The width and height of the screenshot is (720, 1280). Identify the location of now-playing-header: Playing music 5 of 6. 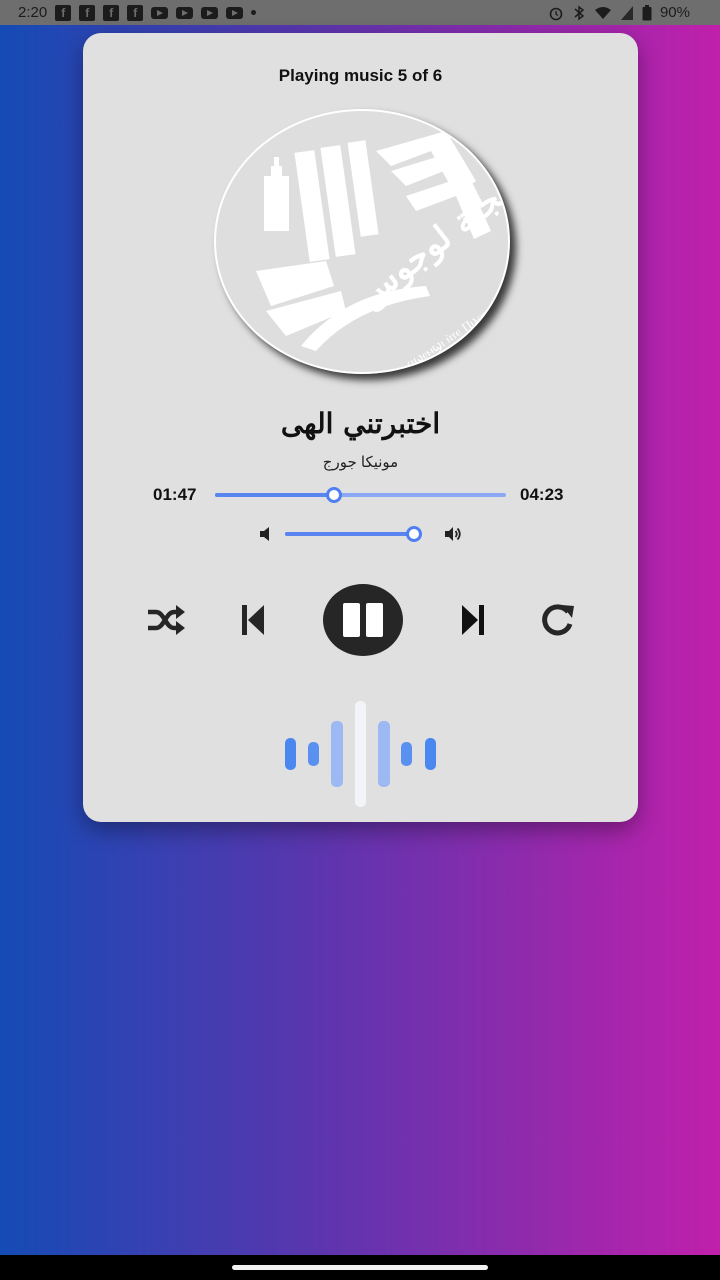
(360, 75).